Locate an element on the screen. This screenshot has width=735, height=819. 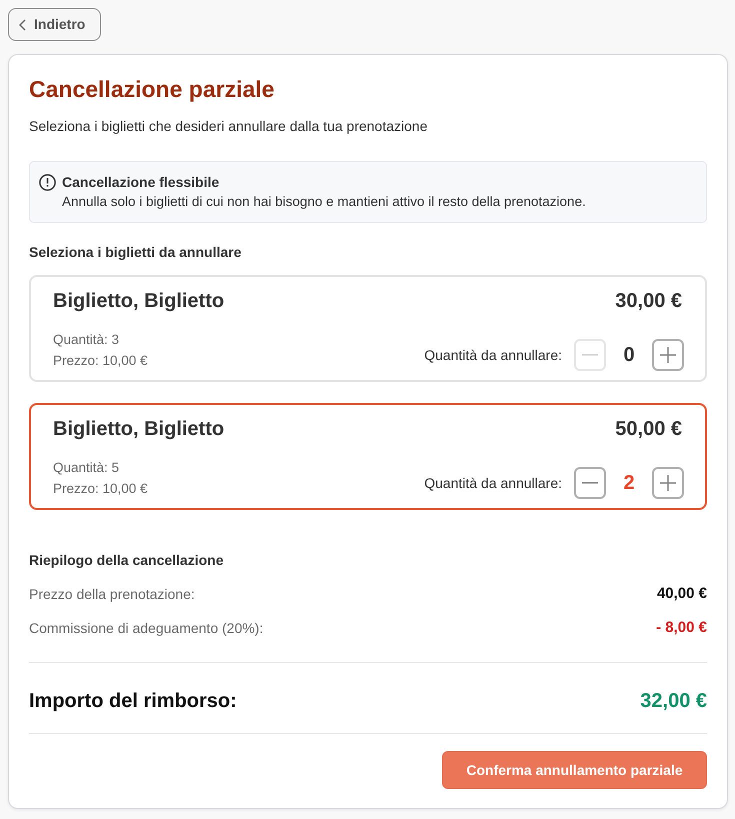
ticket-quantity: Quantità: 5 is located at coordinates (86, 468).